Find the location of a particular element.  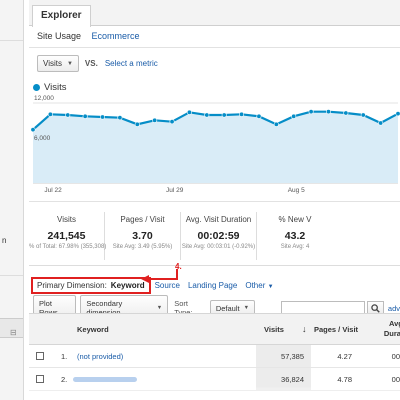

page-fade is located at coordinates (214, 393).